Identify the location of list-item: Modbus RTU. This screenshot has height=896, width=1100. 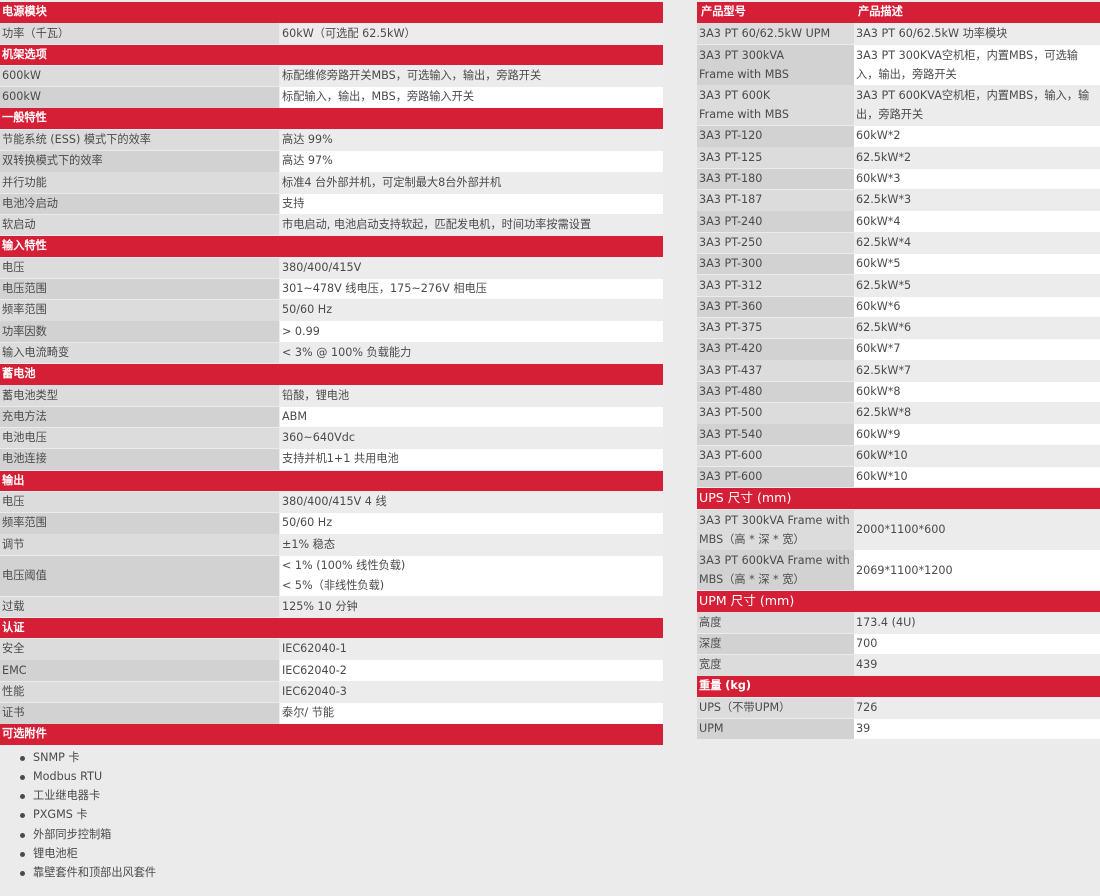
(340, 776).